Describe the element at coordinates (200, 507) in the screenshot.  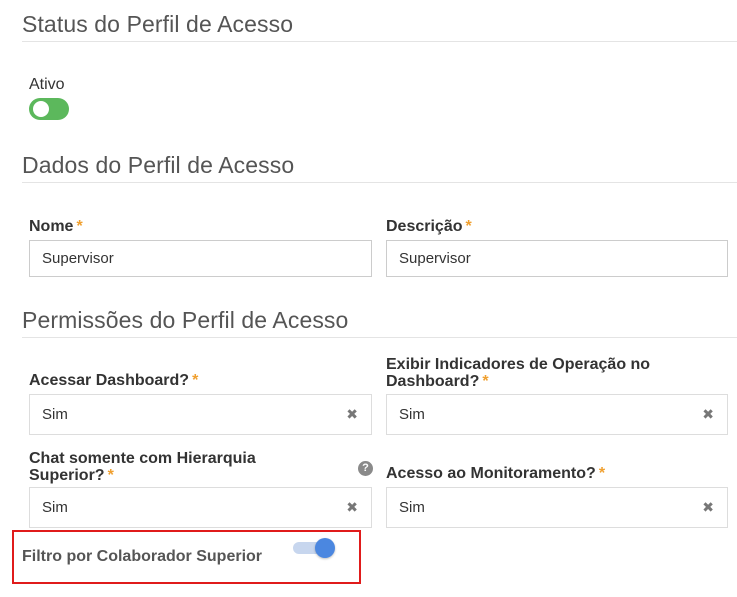
I see `chat-hierarchy-select: Sim ✖` at that location.